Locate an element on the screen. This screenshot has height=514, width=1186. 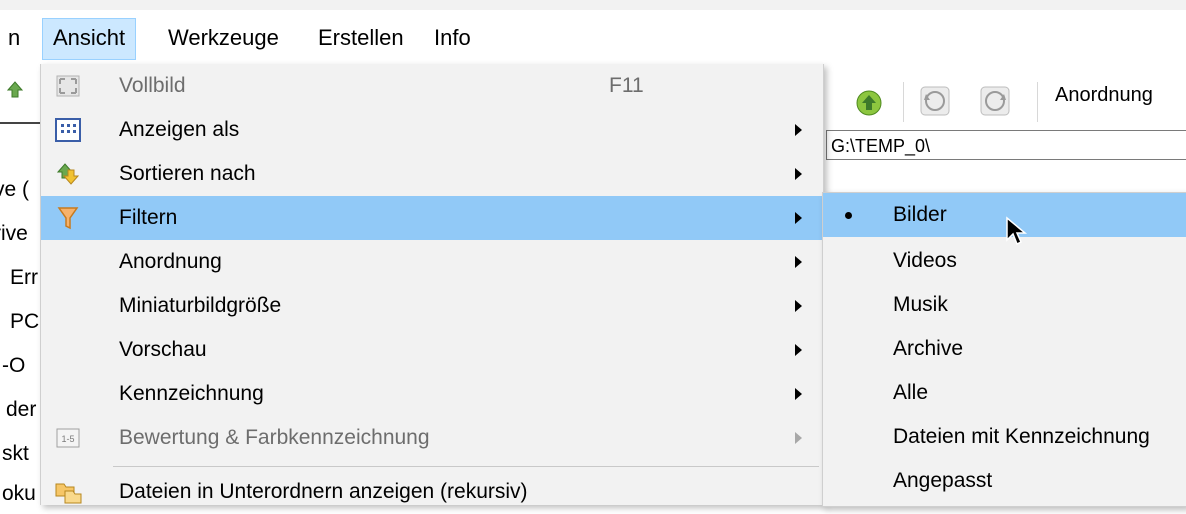
filter-item-archive: Archive is located at coordinates (1004, 349).